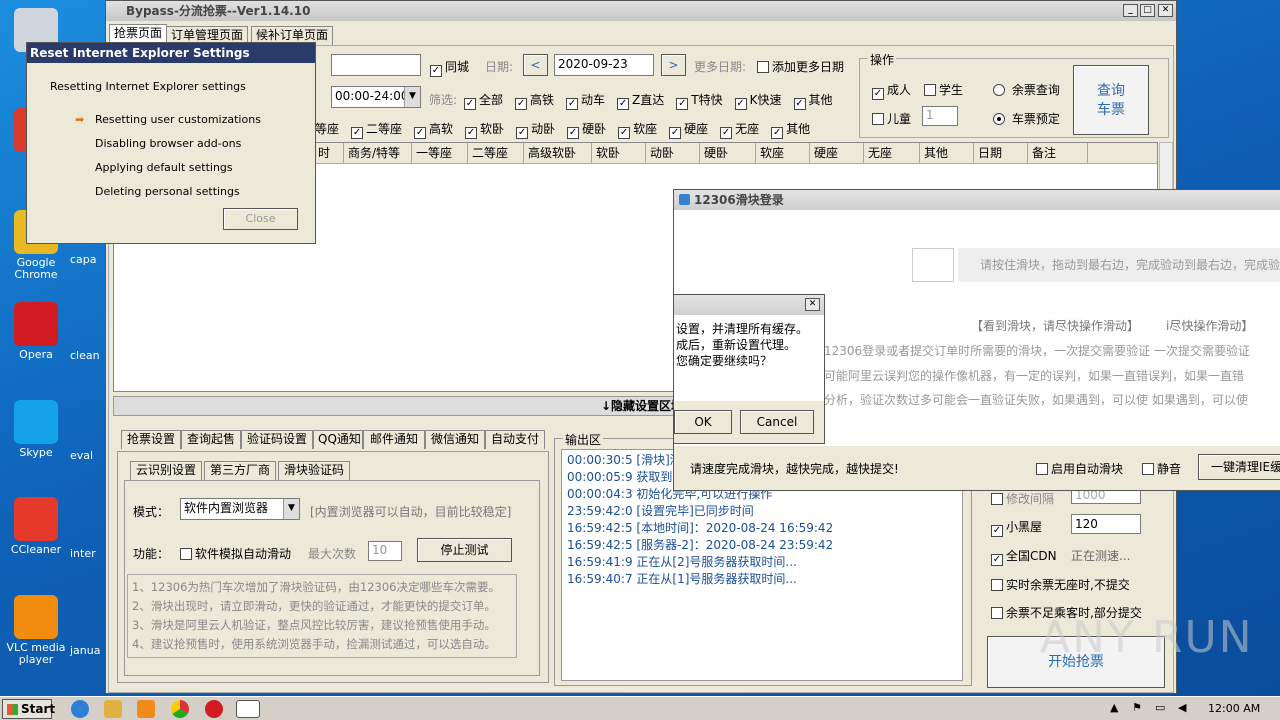 The image size is (1280, 720). I want to click on settings-tab: 验证码设置, so click(277, 439).